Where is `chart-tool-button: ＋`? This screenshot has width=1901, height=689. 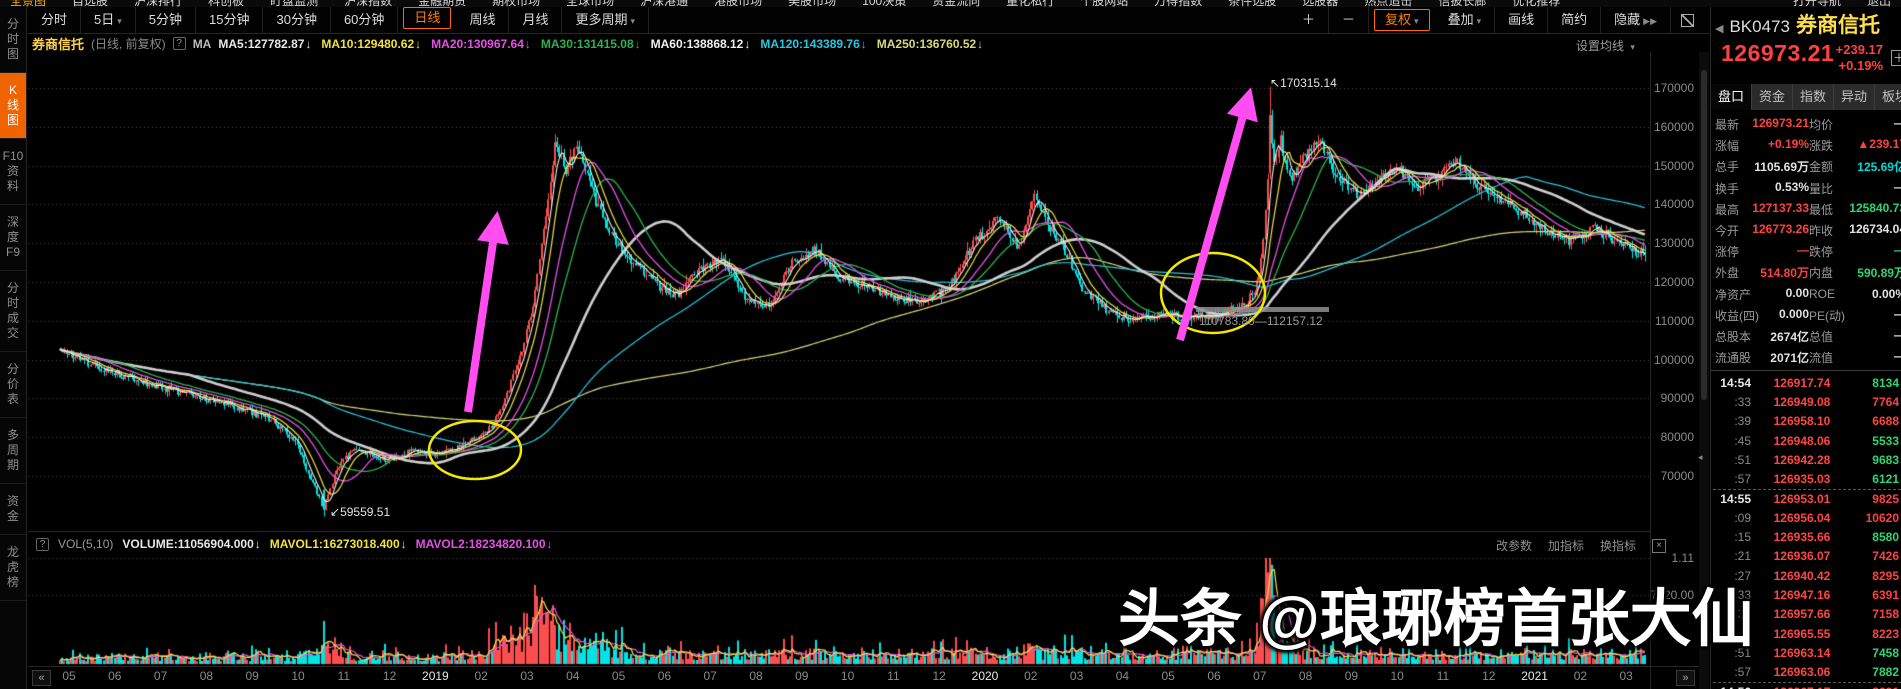 chart-tool-button: ＋ is located at coordinates (1309, 20).